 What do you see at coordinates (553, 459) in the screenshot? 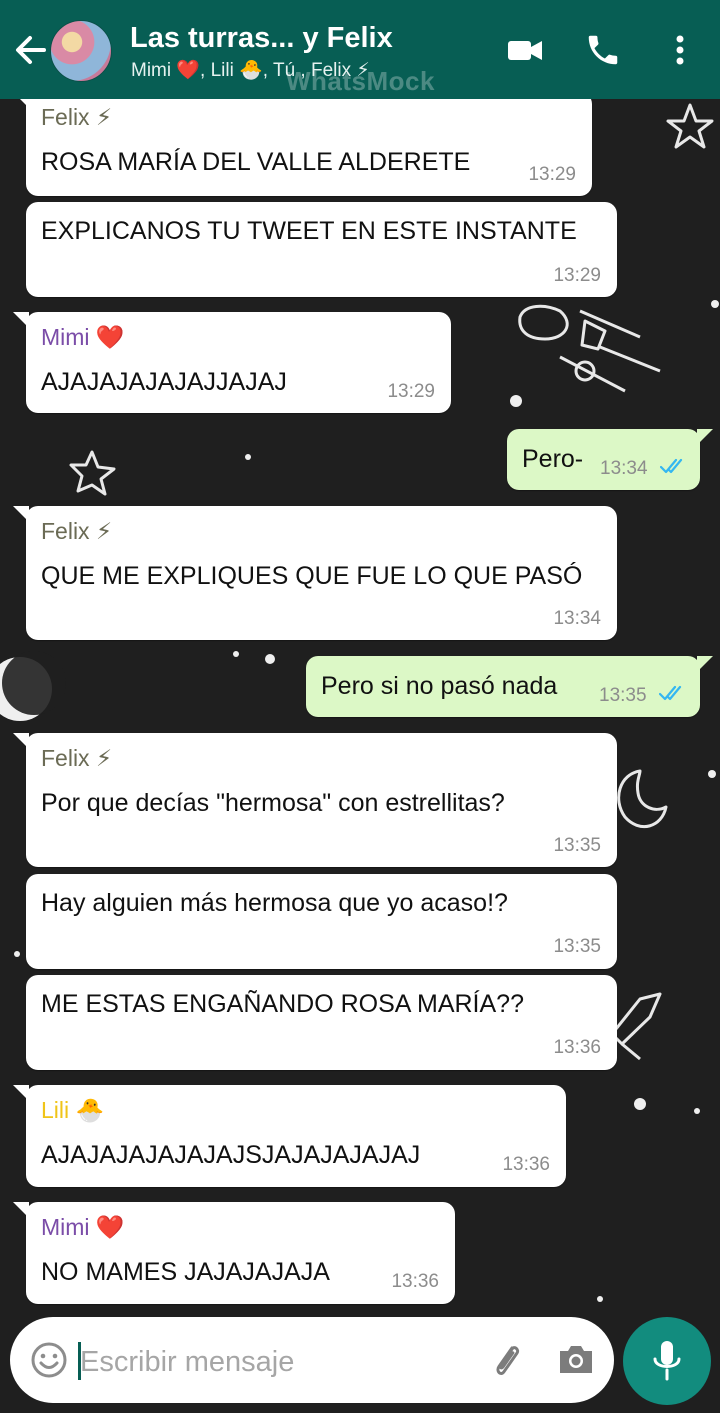
I see `message-text: Pero-` at bounding box center [553, 459].